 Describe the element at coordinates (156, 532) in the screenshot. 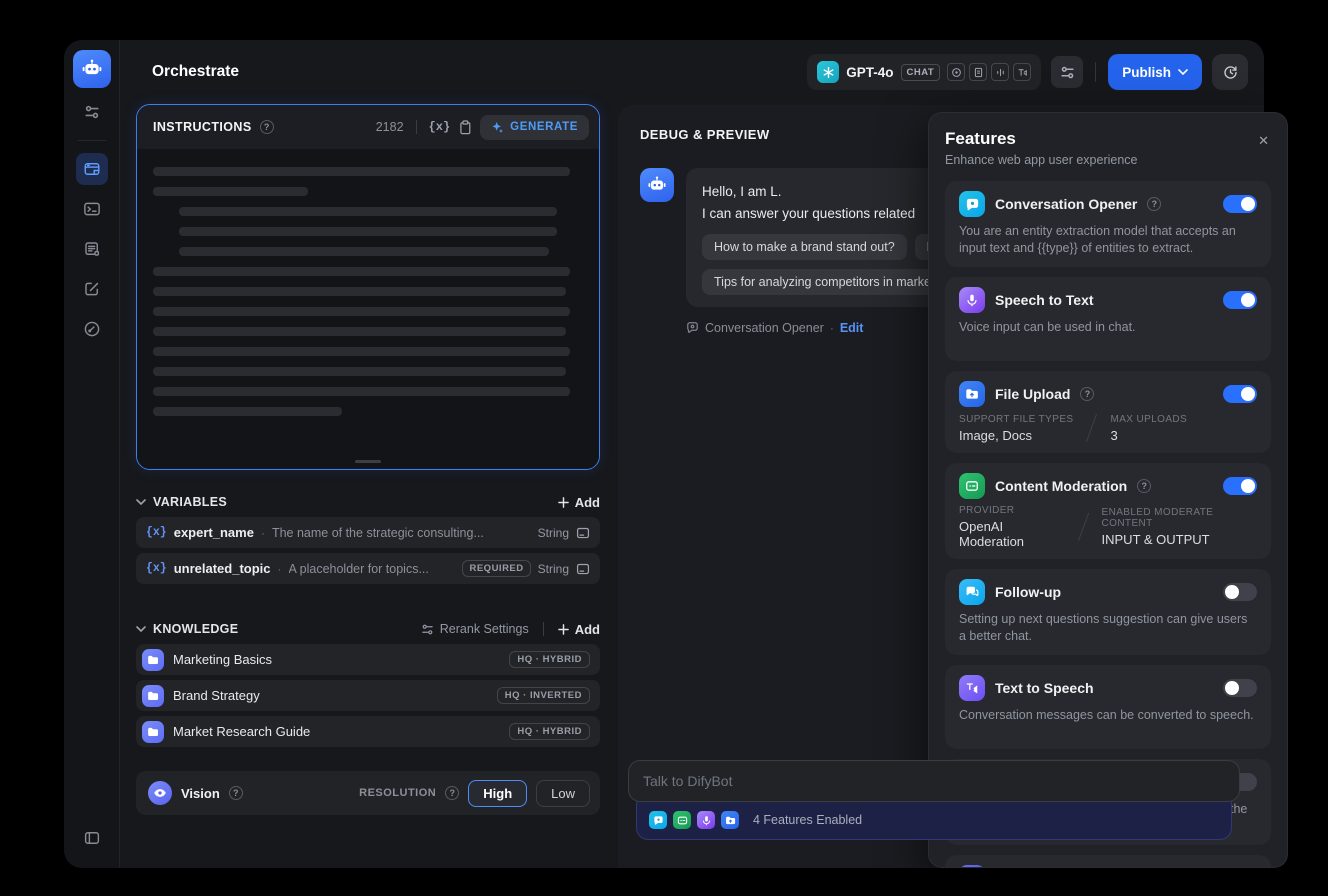

I see `variable-token-icon: {x}` at that location.